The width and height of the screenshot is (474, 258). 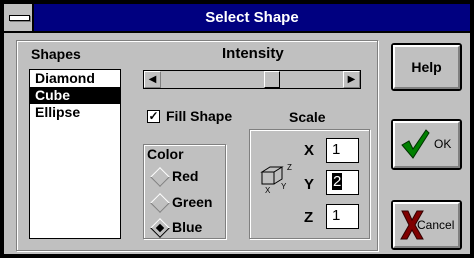 What do you see at coordinates (278, 180) in the screenshot?
I see `axis-cube-icon: Z X Y` at bounding box center [278, 180].